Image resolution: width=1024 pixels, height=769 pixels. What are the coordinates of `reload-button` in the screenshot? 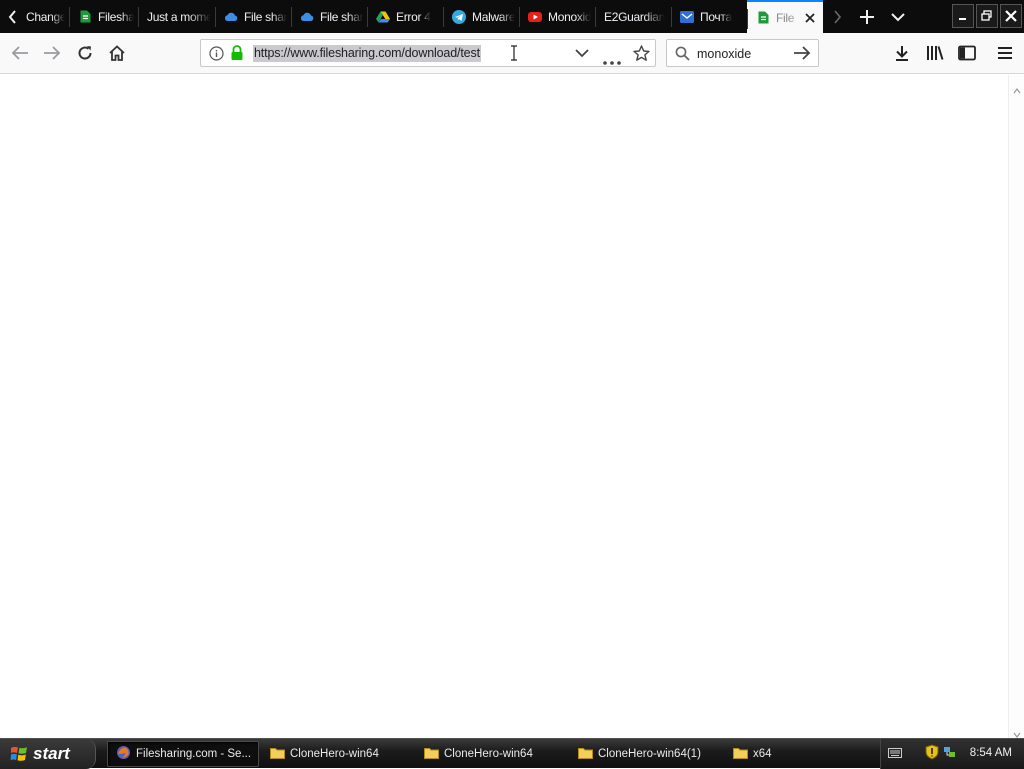 It's located at (85, 53).